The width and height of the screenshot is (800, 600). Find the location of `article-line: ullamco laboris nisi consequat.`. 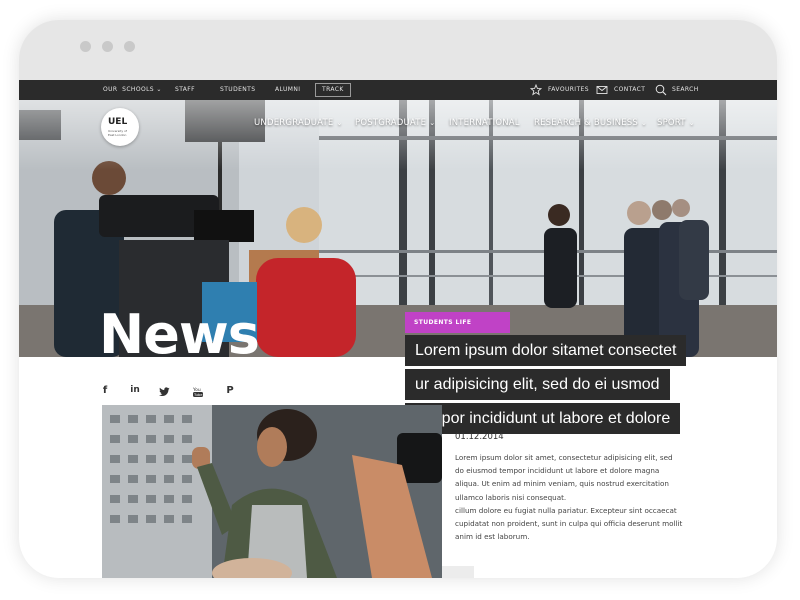

article-line: ullamco laboris nisi consequat. is located at coordinates (511, 497).